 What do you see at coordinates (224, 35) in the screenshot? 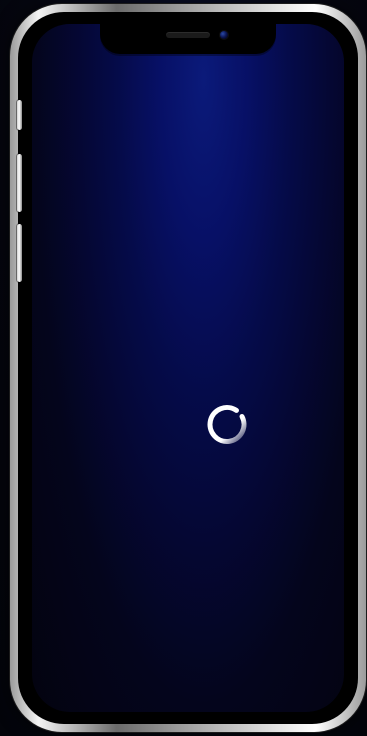
I see `front-camera-icon` at bounding box center [224, 35].